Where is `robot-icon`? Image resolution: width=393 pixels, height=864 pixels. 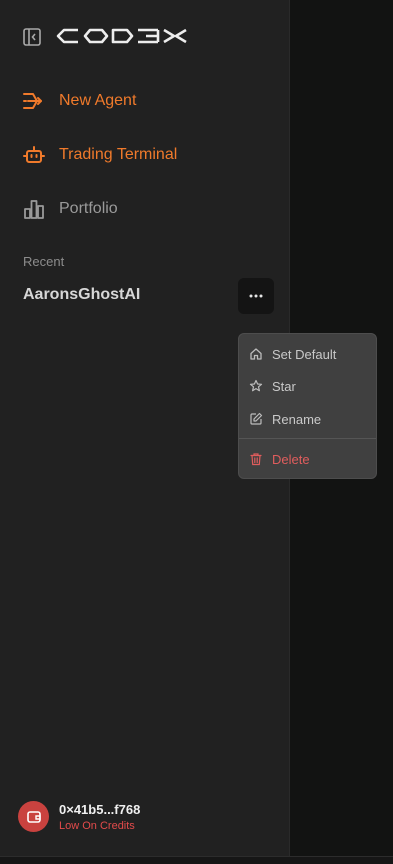 robot-icon is located at coordinates (34, 155).